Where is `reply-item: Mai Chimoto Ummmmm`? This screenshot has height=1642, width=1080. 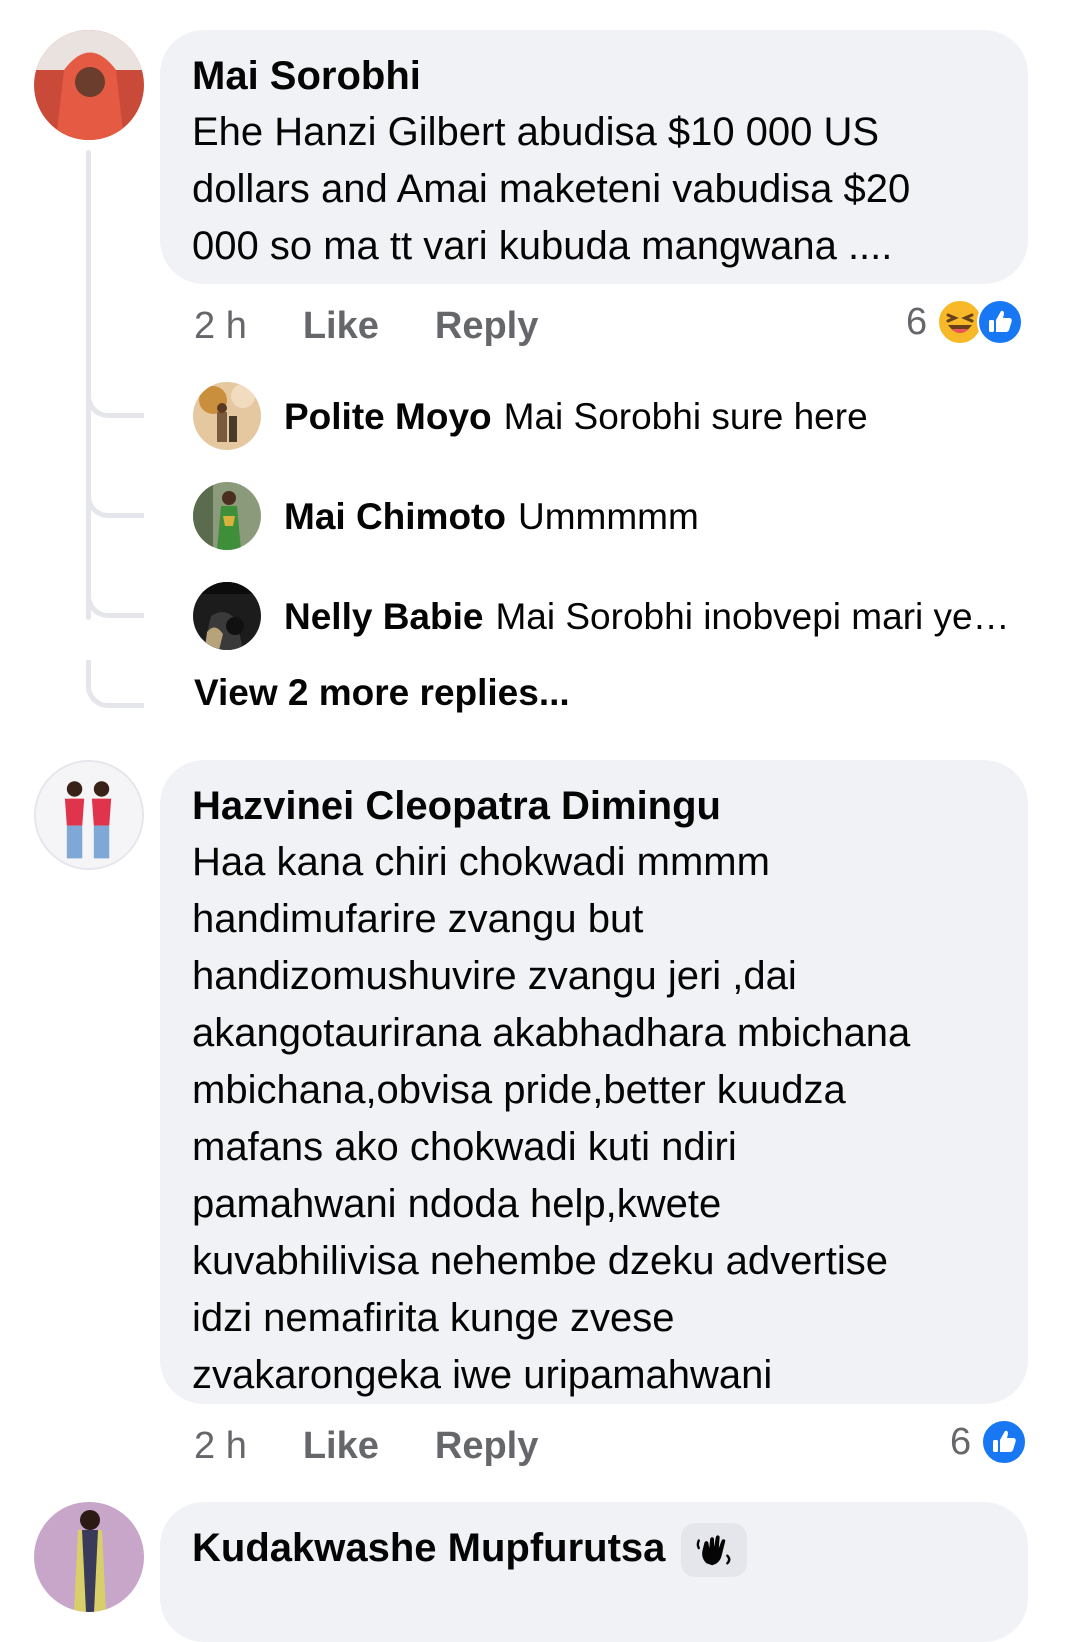 reply-item: Mai Chimoto Ummmmm is located at coordinates (491, 517).